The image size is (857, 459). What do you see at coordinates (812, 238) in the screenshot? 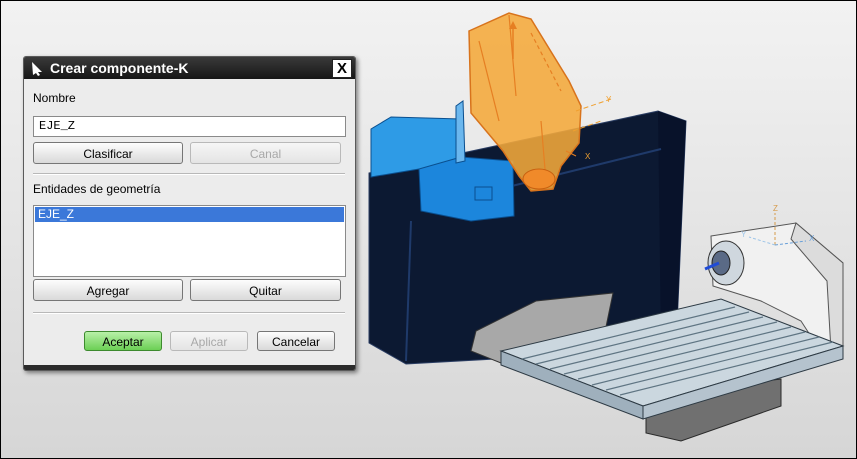
I see `work-axis-label-x: X` at bounding box center [812, 238].